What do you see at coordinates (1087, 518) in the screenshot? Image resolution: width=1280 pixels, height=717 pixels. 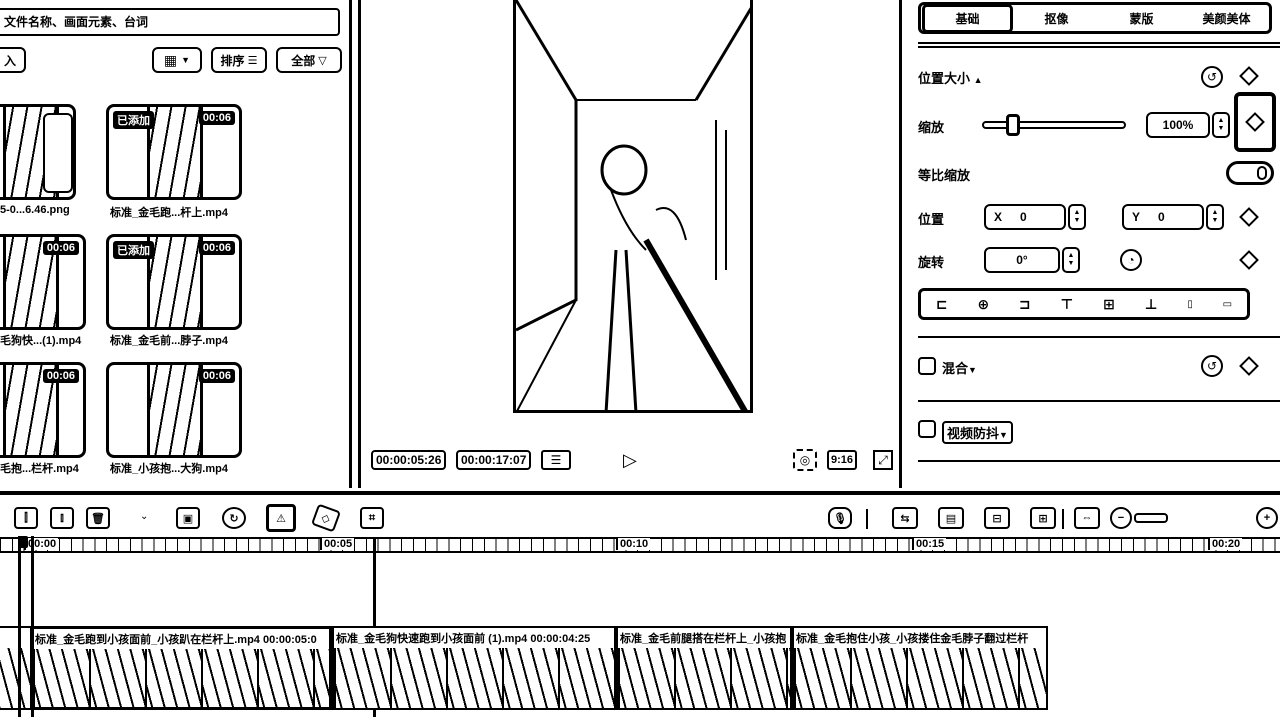 I see `fit-timeline-icon: ⇔` at bounding box center [1087, 518].